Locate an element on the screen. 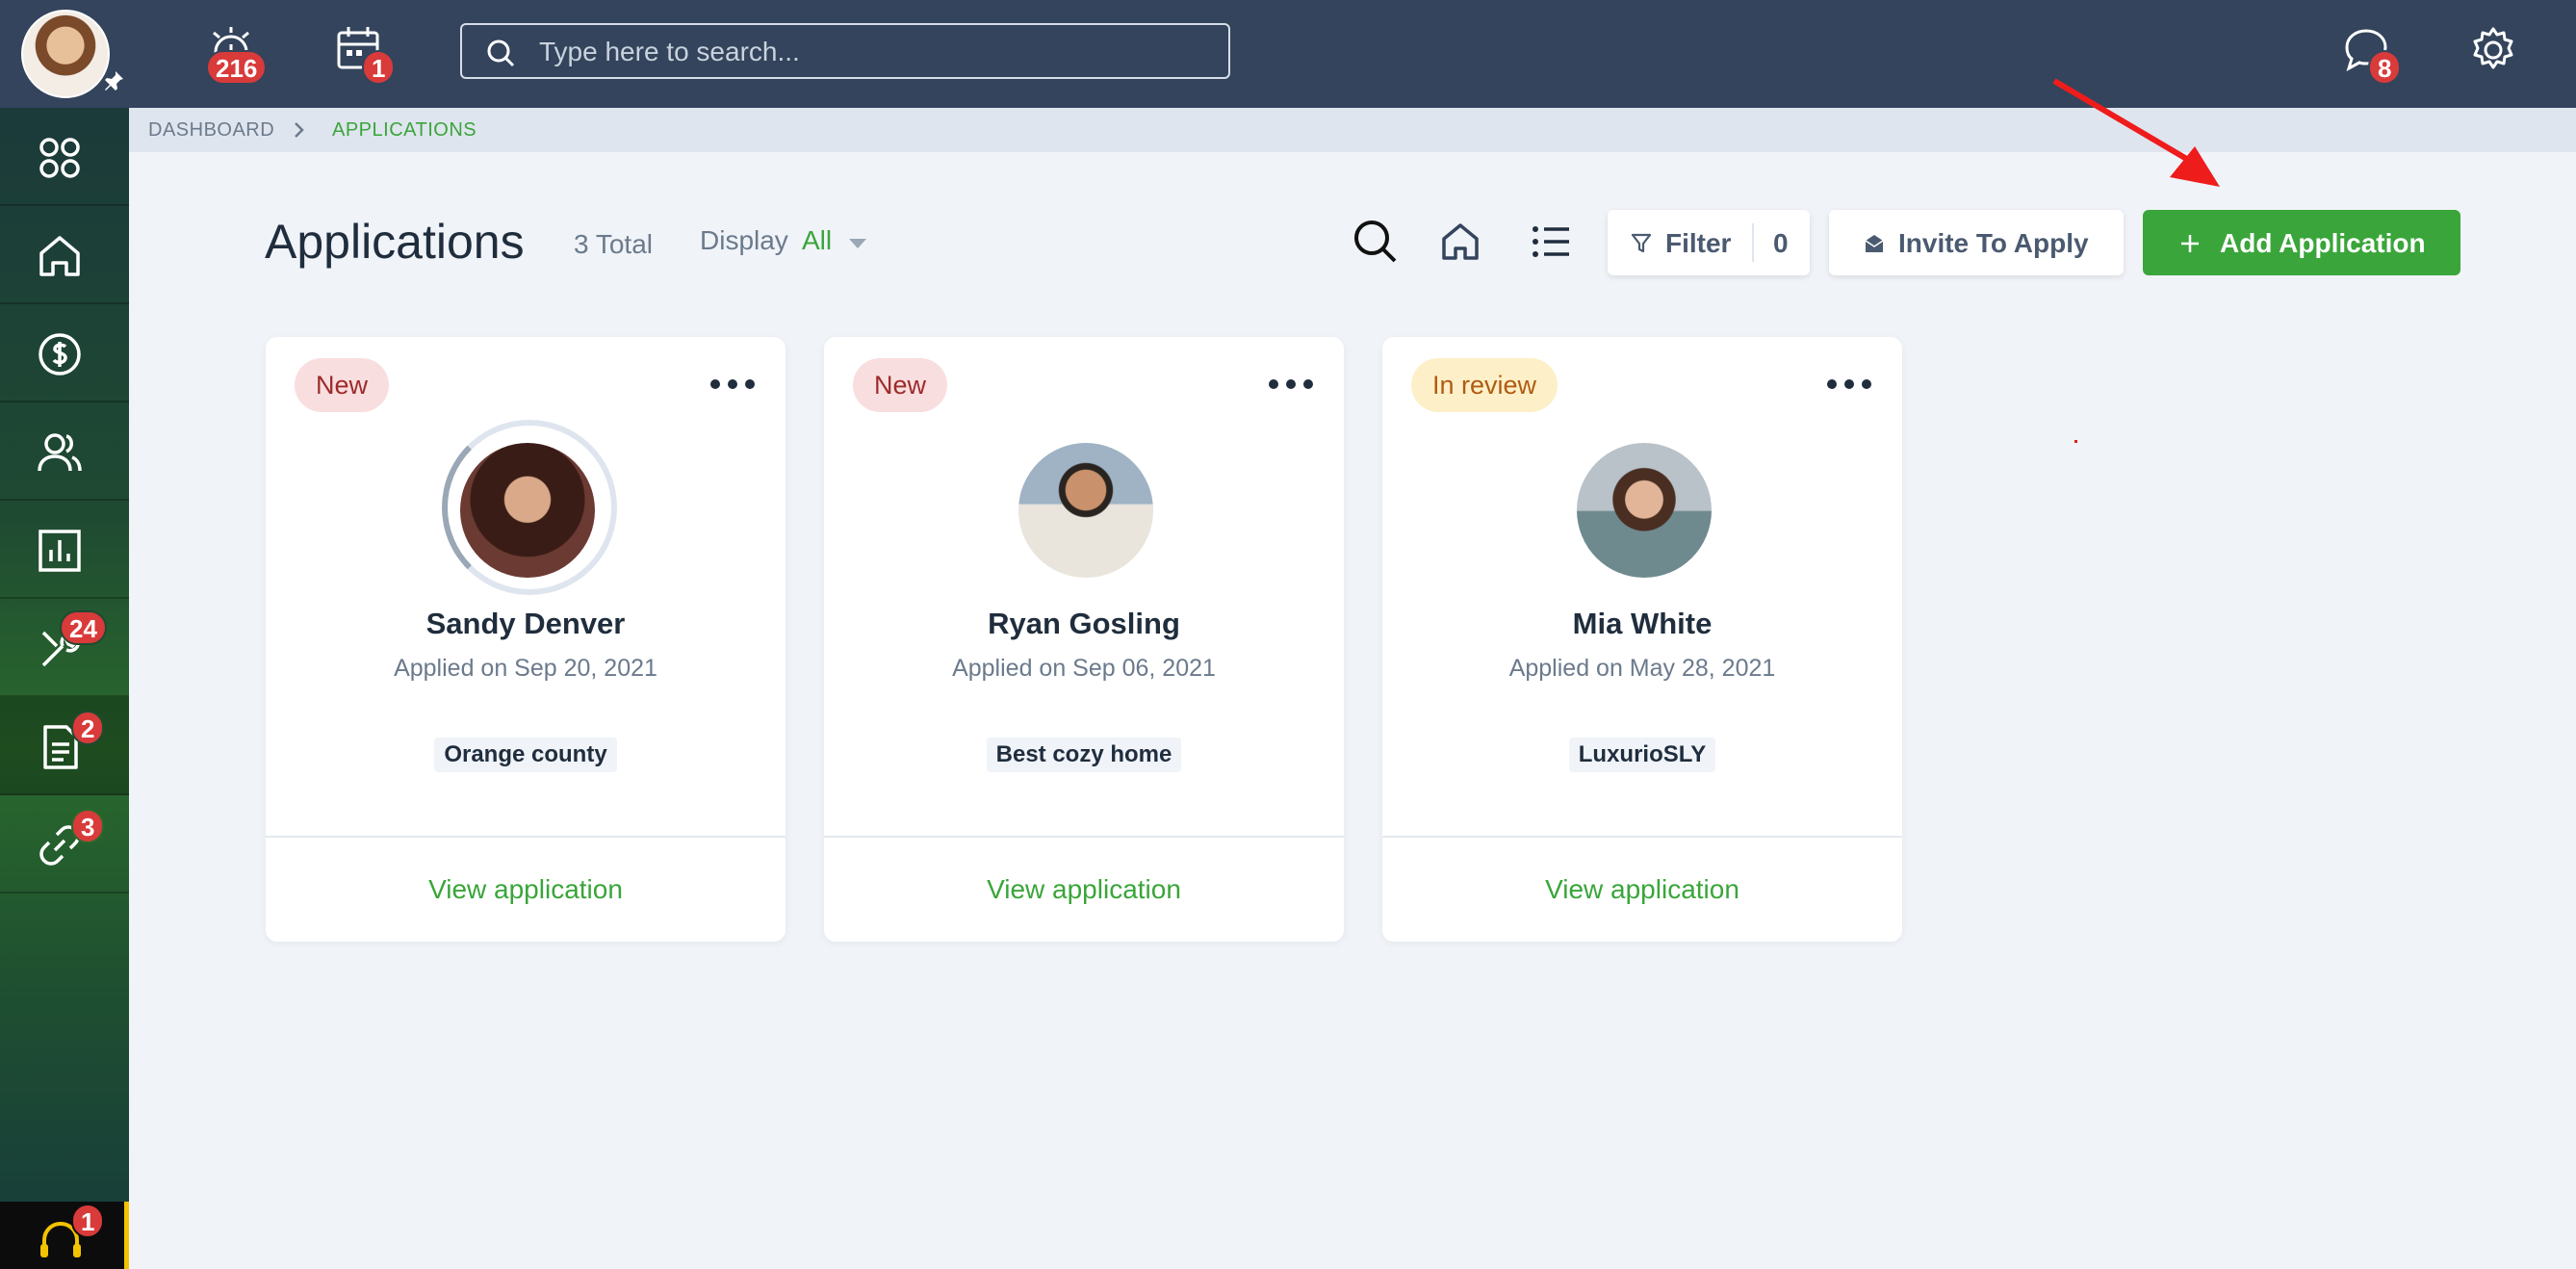  applied-date: Applied on Sep 20, 2021 is located at coordinates (526, 668).